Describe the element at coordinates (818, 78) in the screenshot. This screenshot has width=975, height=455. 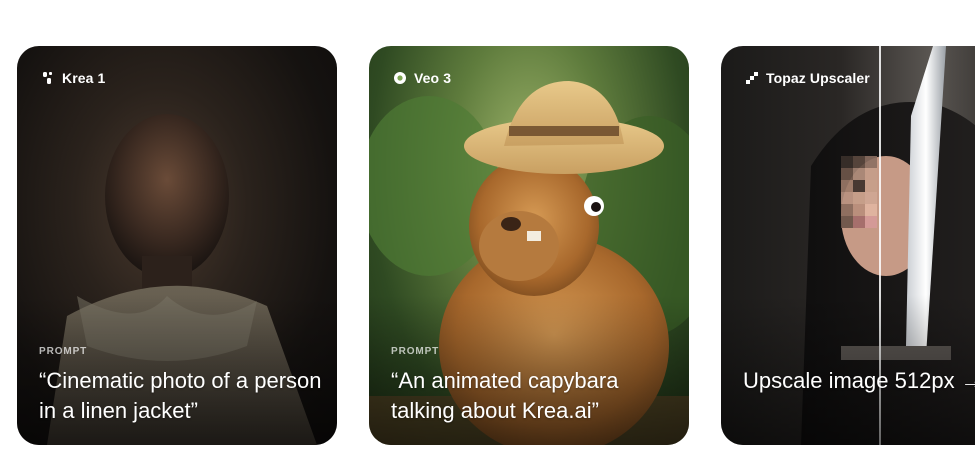
I see `model-name: Topaz Upscaler` at that location.